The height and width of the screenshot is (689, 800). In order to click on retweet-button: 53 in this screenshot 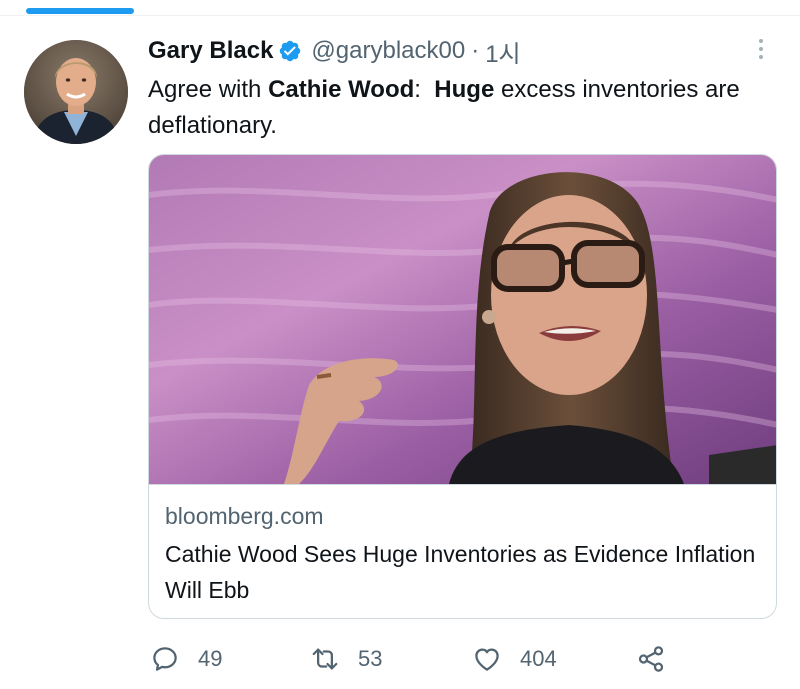, I will do `click(346, 659)`.